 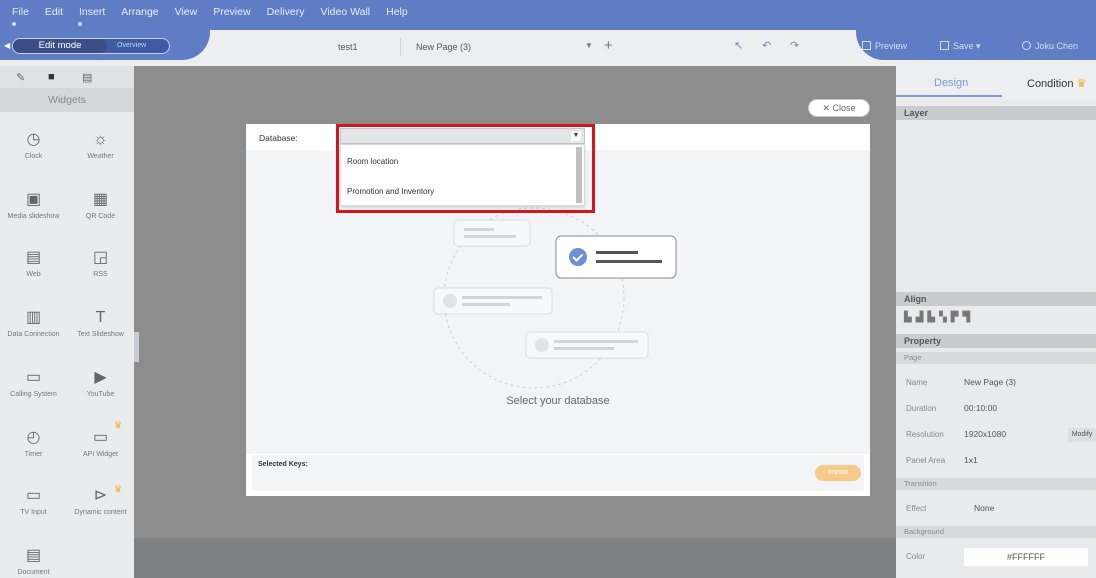 I want to click on briefcase-icon: ■, so click(x=51, y=77).